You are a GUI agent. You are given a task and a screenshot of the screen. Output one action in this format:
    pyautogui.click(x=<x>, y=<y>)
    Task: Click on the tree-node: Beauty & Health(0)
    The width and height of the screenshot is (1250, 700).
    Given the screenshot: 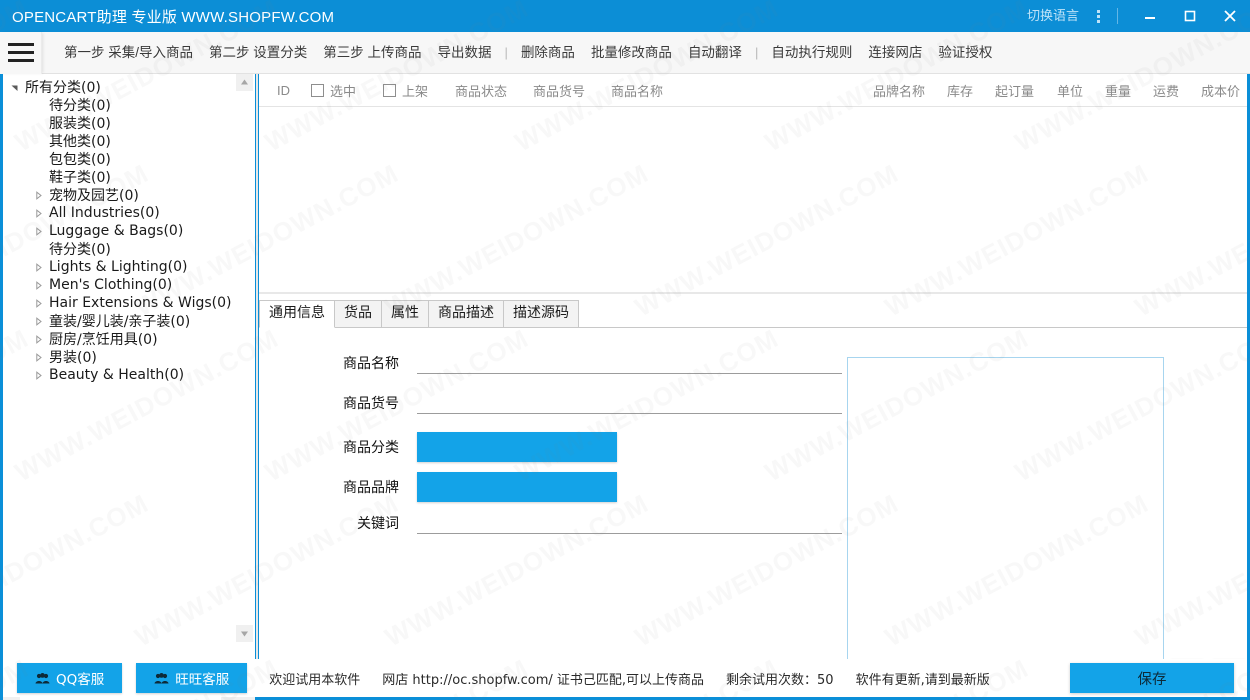 What is the action you would take?
    pyautogui.click(x=129, y=375)
    